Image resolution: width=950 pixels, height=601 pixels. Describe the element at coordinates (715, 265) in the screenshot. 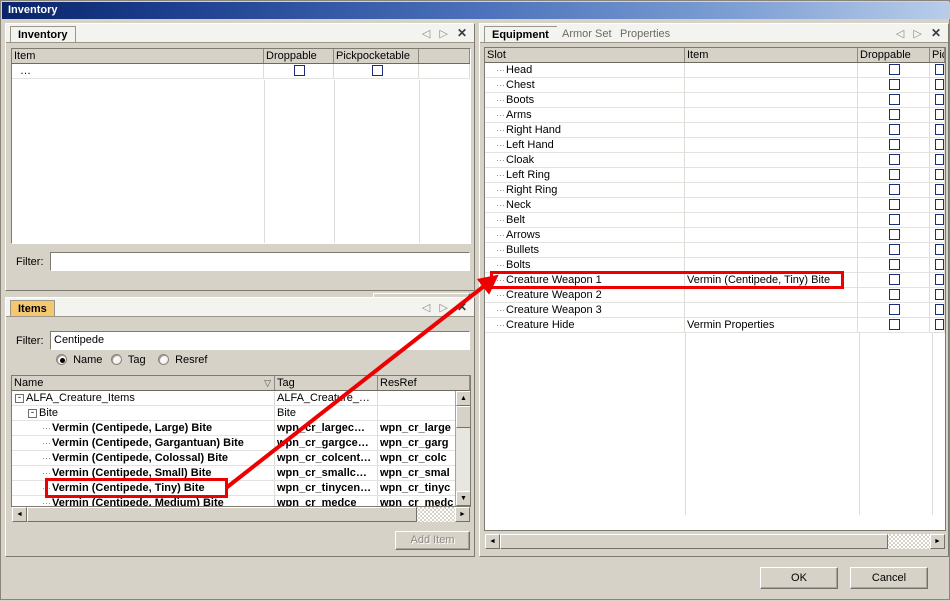

I see `table-row: ⋯Bolts` at that location.